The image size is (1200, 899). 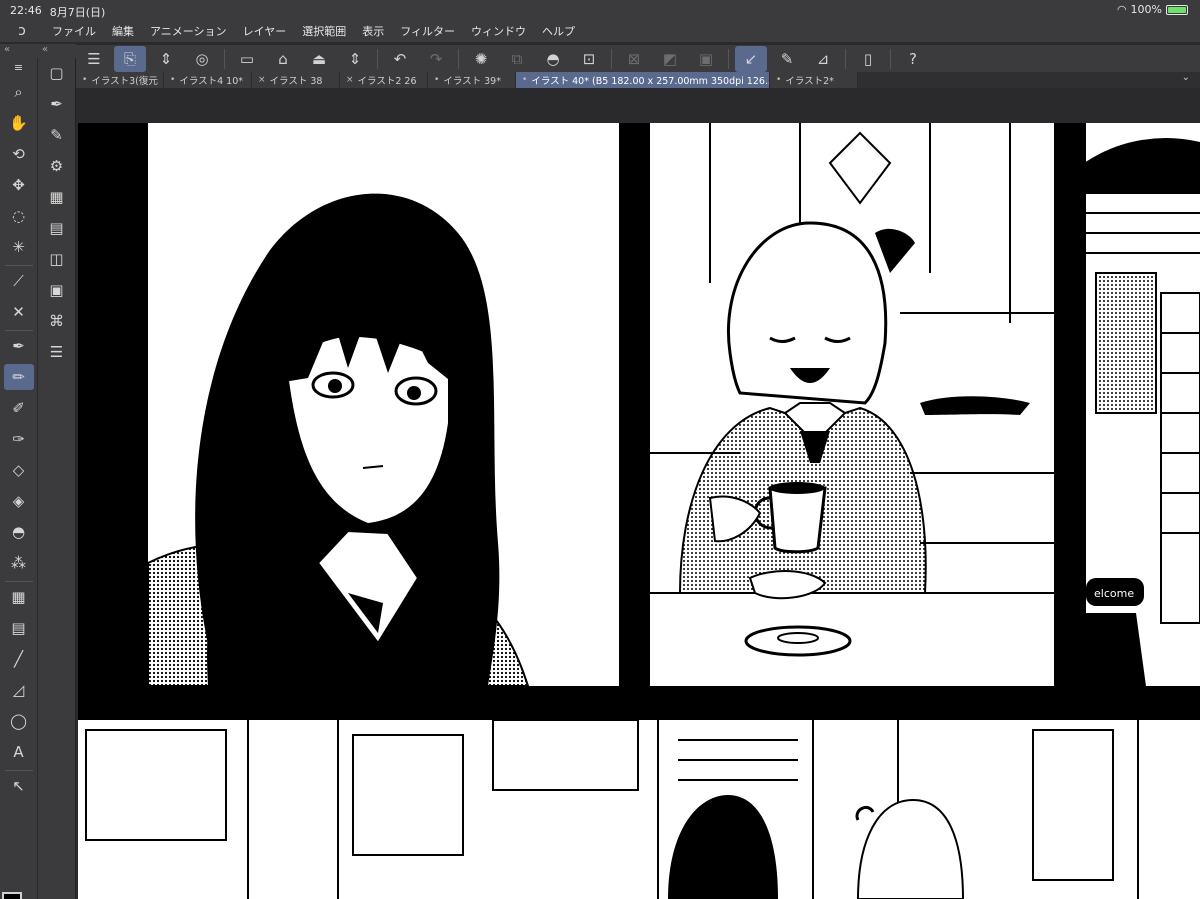 I want to click on menu-animation: アニメーション, so click(x=188, y=31).